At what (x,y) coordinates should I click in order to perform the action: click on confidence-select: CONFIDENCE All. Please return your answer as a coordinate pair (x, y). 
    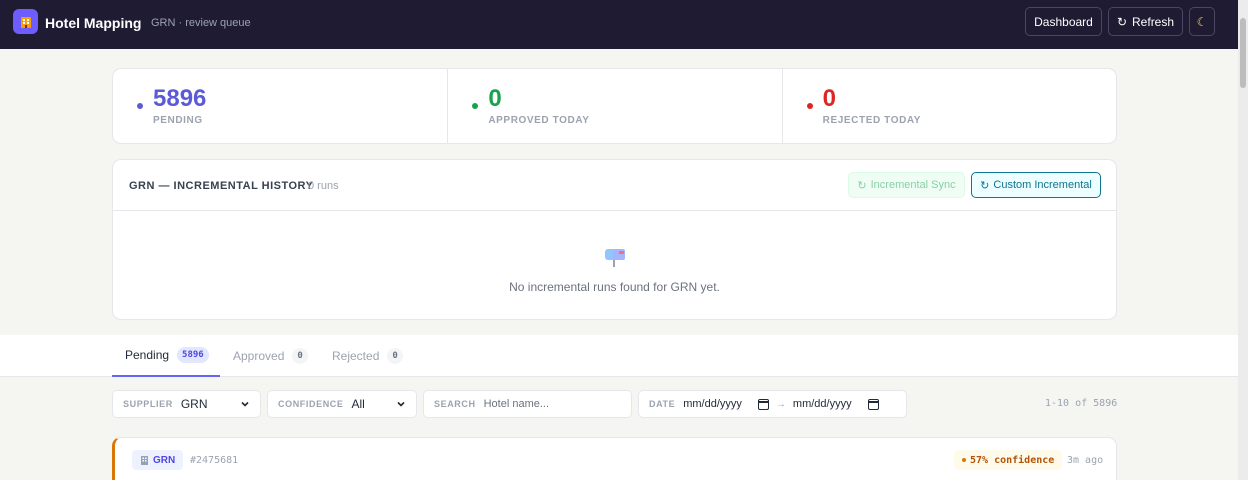
    Looking at the image, I should click on (342, 404).